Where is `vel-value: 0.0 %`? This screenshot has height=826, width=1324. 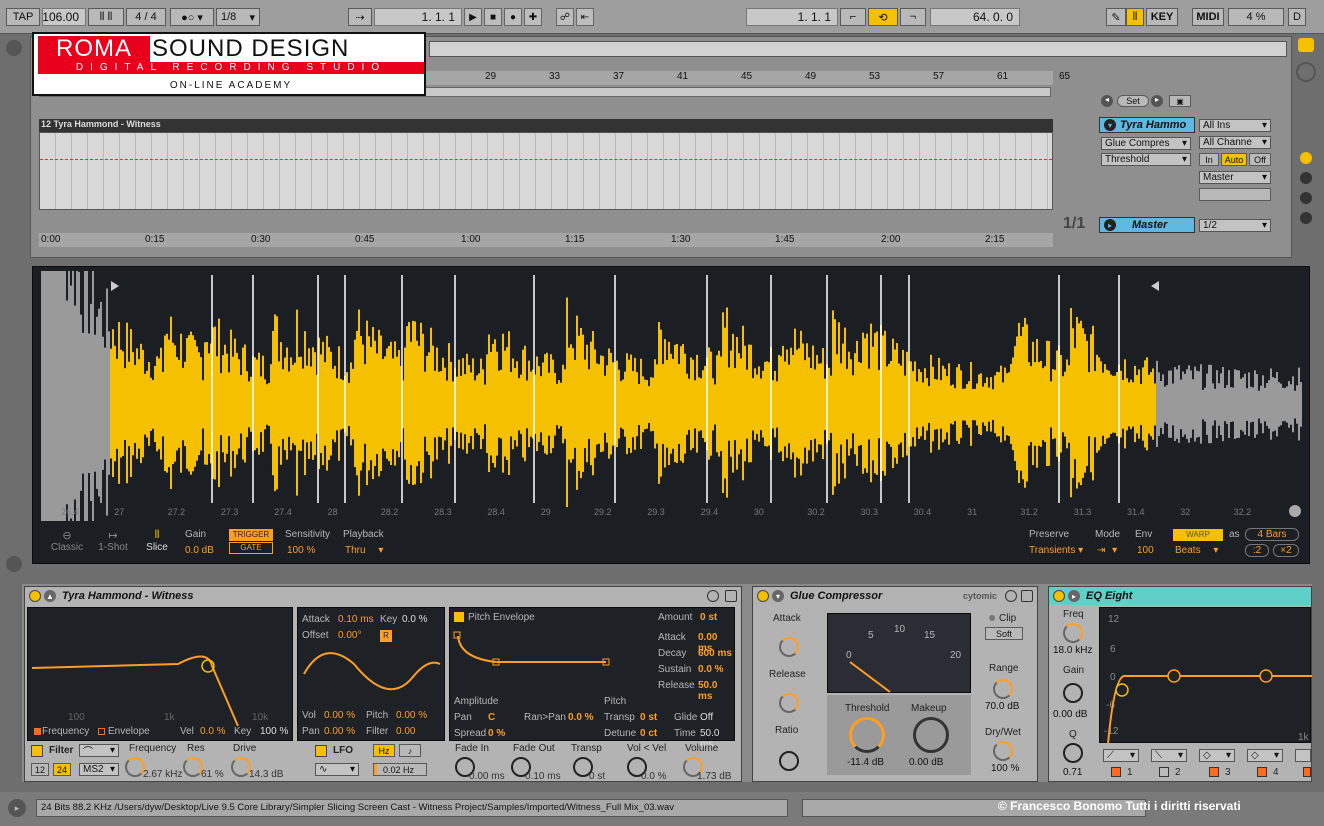 vel-value: 0.0 % is located at coordinates (213, 731).